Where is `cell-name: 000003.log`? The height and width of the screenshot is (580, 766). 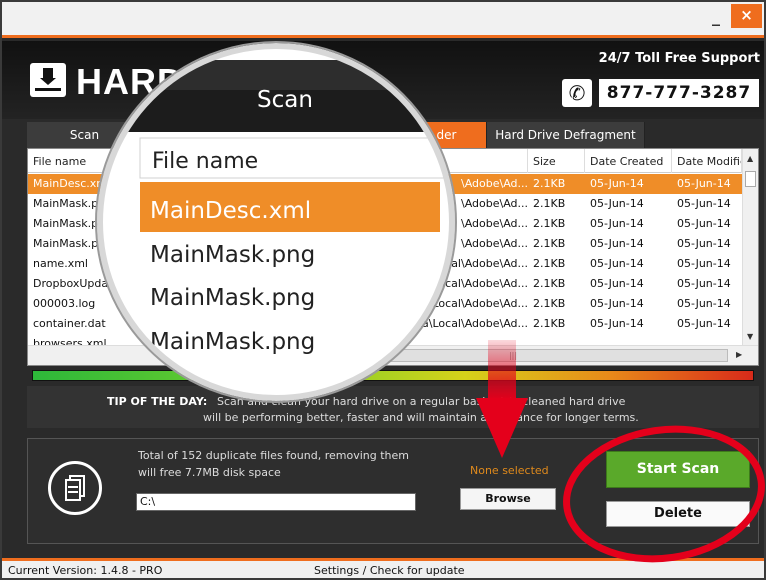 cell-name: 000003.log is located at coordinates (64, 303).